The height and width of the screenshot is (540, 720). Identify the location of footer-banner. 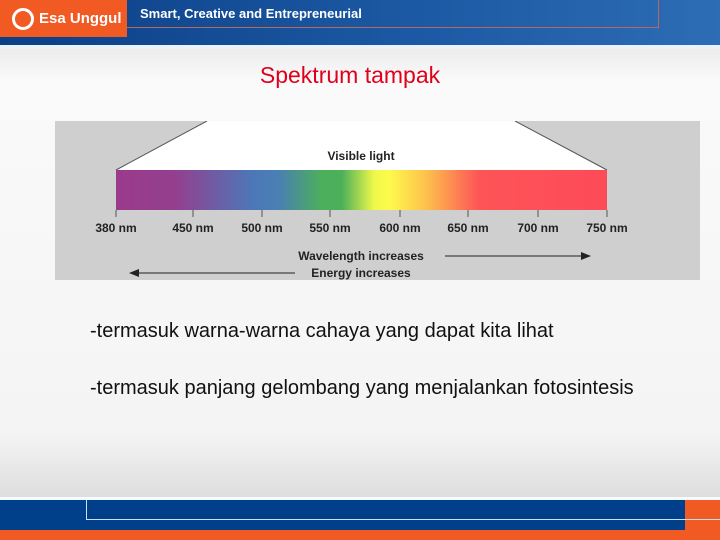
(360, 520).